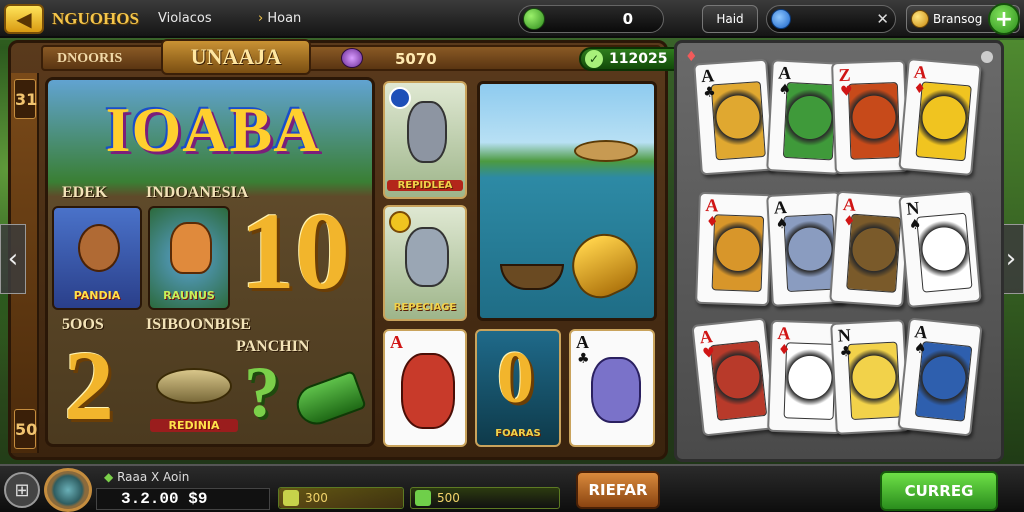  What do you see at coordinates (97, 295) in the screenshot?
I see `tile-mouse-caption: PANDIA` at bounding box center [97, 295].